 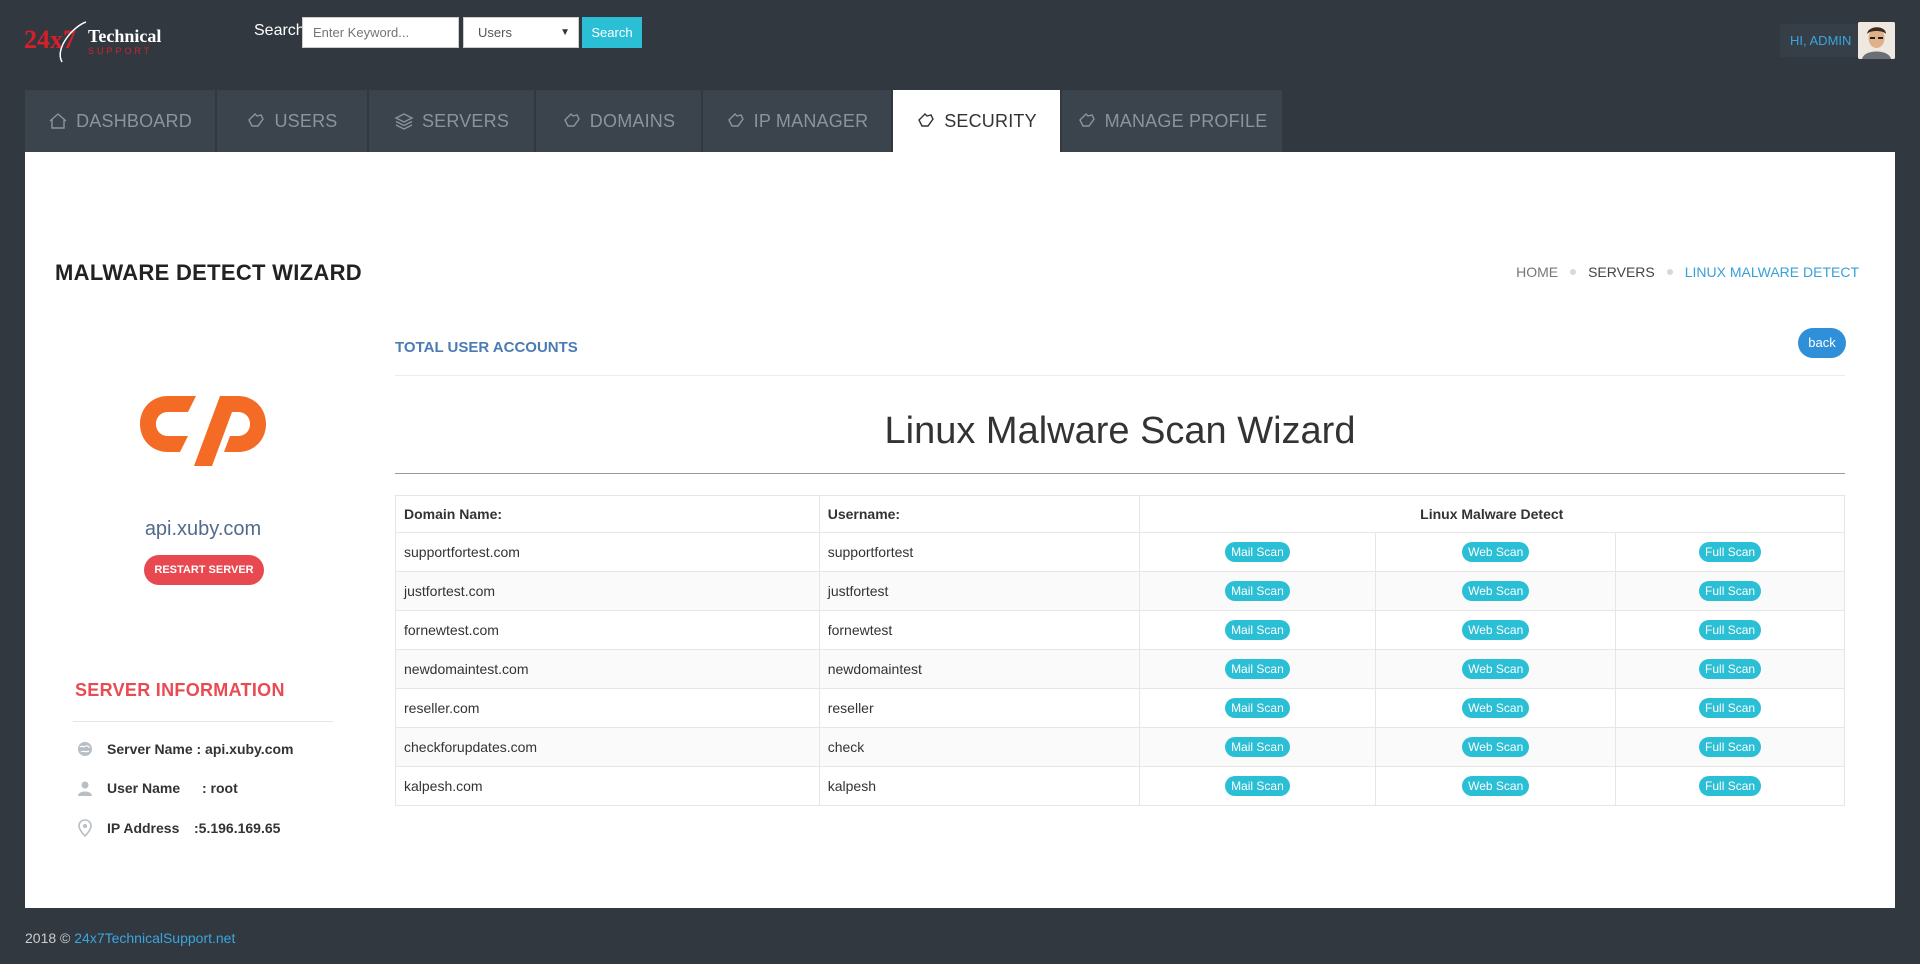 I want to click on home-icon, so click(x=58, y=121).